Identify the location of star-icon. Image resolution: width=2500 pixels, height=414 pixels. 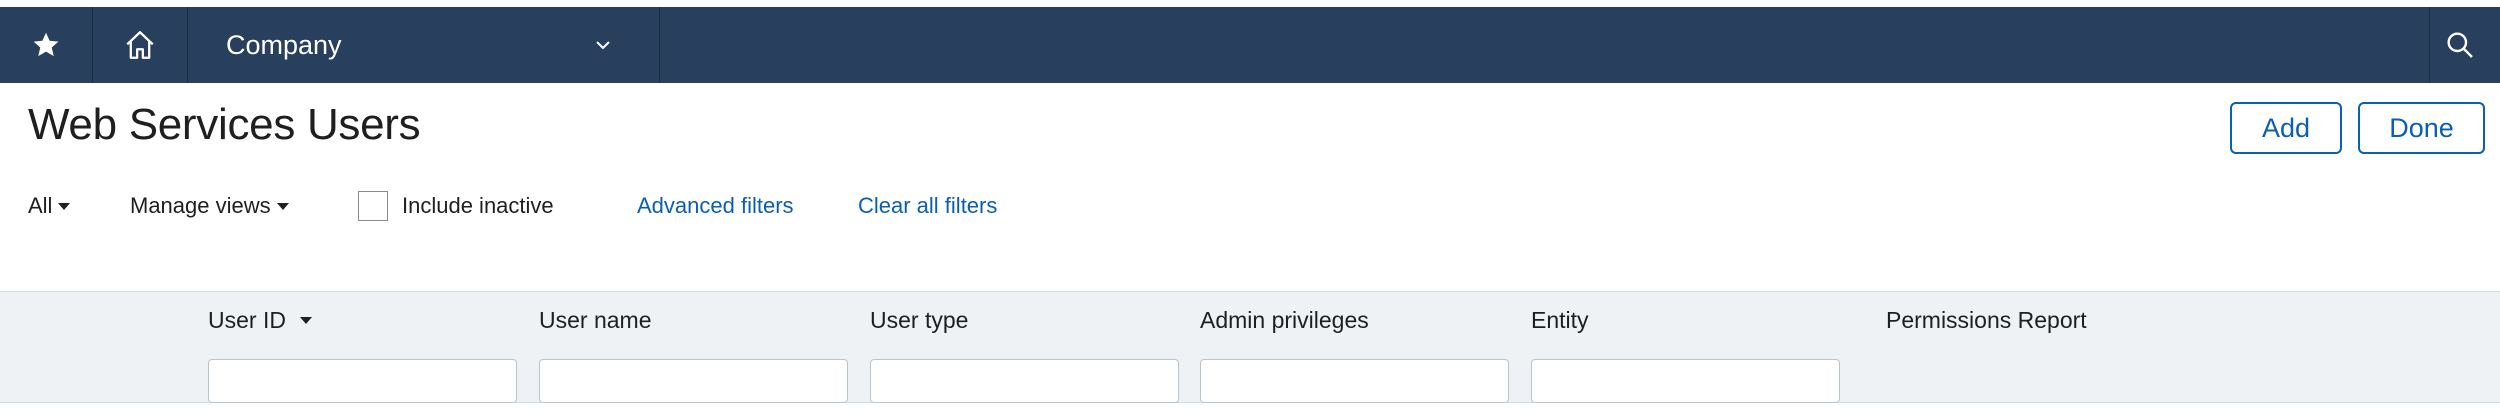
(46, 44).